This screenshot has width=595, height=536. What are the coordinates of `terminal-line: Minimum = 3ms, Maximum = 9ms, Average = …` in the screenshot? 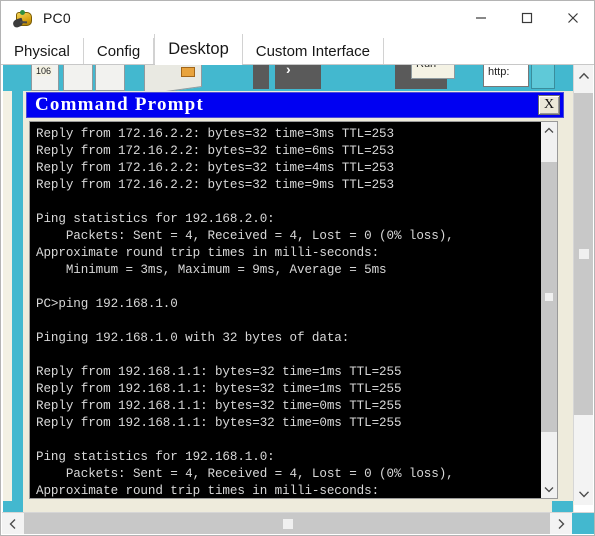 It's located at (211, 270).